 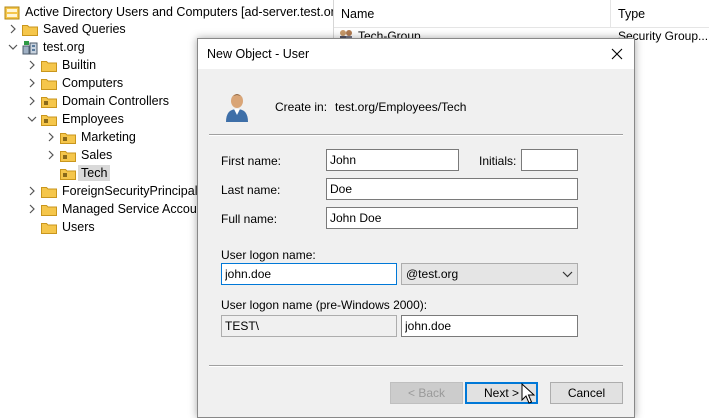 I want to click on first-name-field, so click(x=392, y=160).